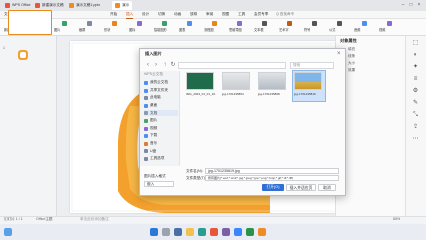 Image resolution: width=426 pixels, height=240 pixels. I want to click on ribbon-button: 截屏, so click(82, 30).